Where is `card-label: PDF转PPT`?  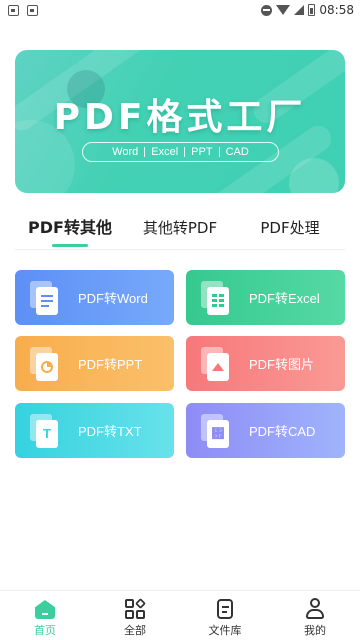
card-label: PDF转PPT is located at coordinates (110, 364).